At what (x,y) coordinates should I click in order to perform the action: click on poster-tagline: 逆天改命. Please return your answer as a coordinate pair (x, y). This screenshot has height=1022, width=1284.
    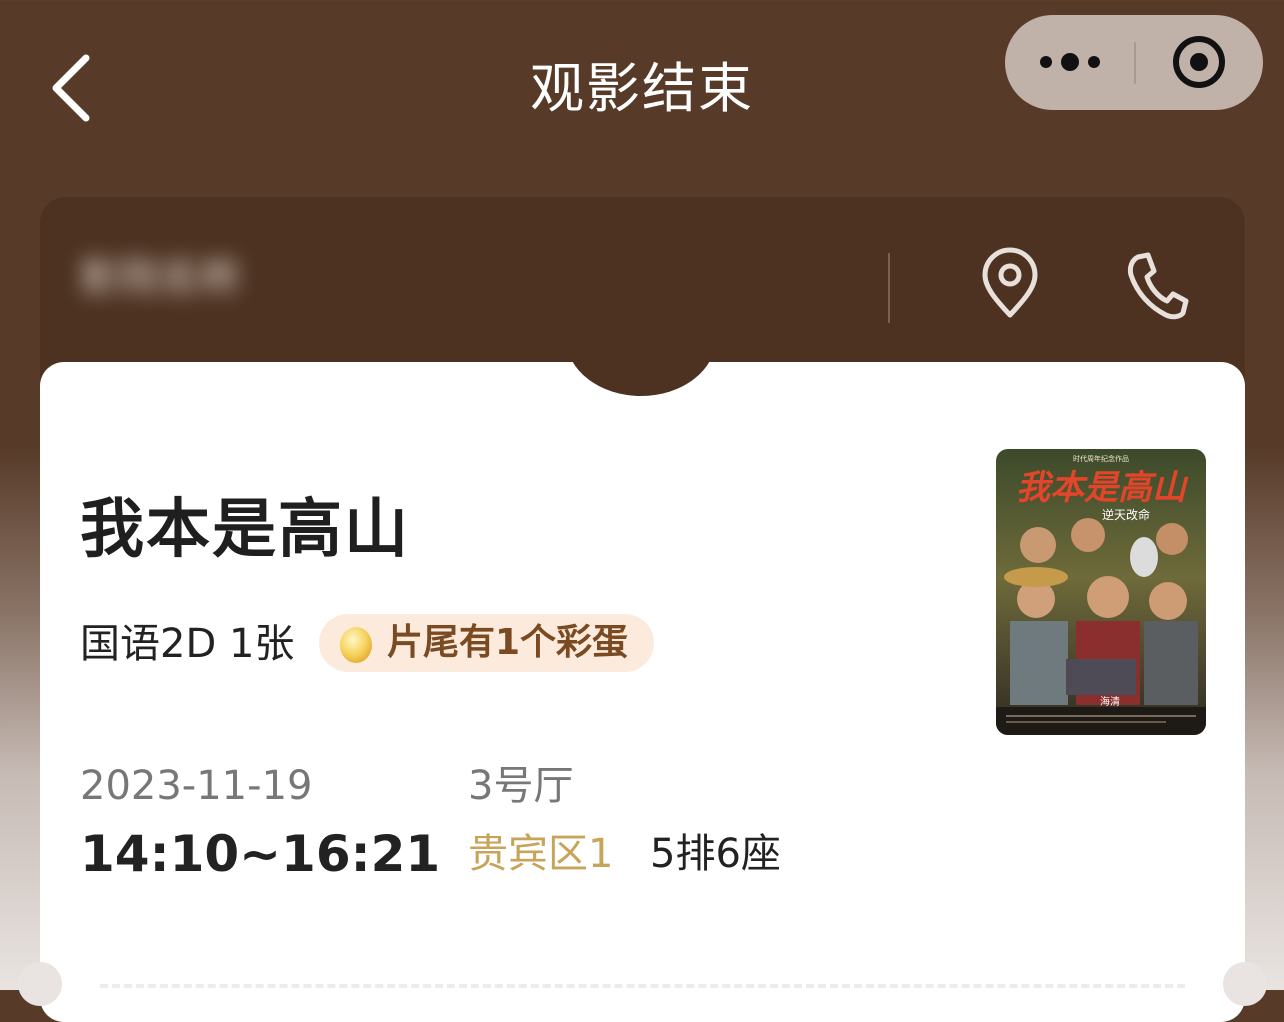
    Looking at the image, I should click on (1126, 514).